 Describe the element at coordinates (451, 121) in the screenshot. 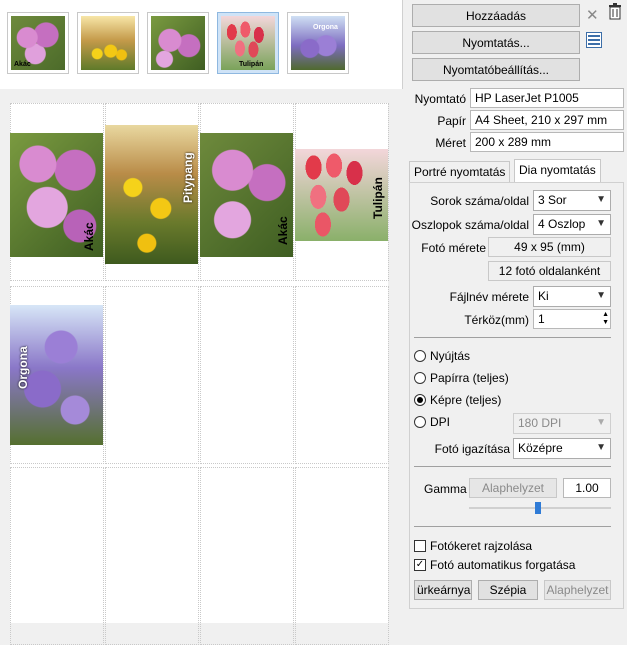

I see `paper-label: Papír` at that location.